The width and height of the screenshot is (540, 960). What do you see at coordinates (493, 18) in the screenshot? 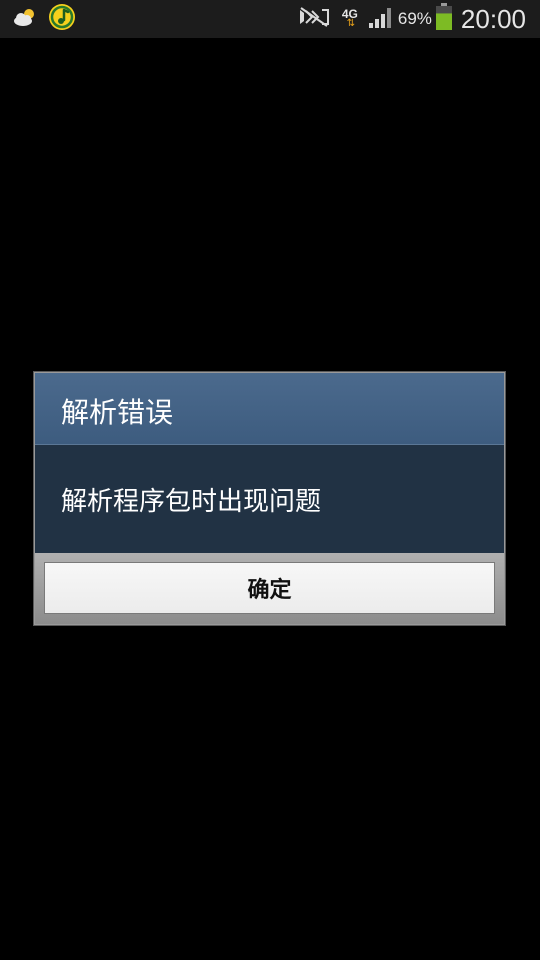
I see `status-bar-clock: 20:00` at bounding box center [493, 18].